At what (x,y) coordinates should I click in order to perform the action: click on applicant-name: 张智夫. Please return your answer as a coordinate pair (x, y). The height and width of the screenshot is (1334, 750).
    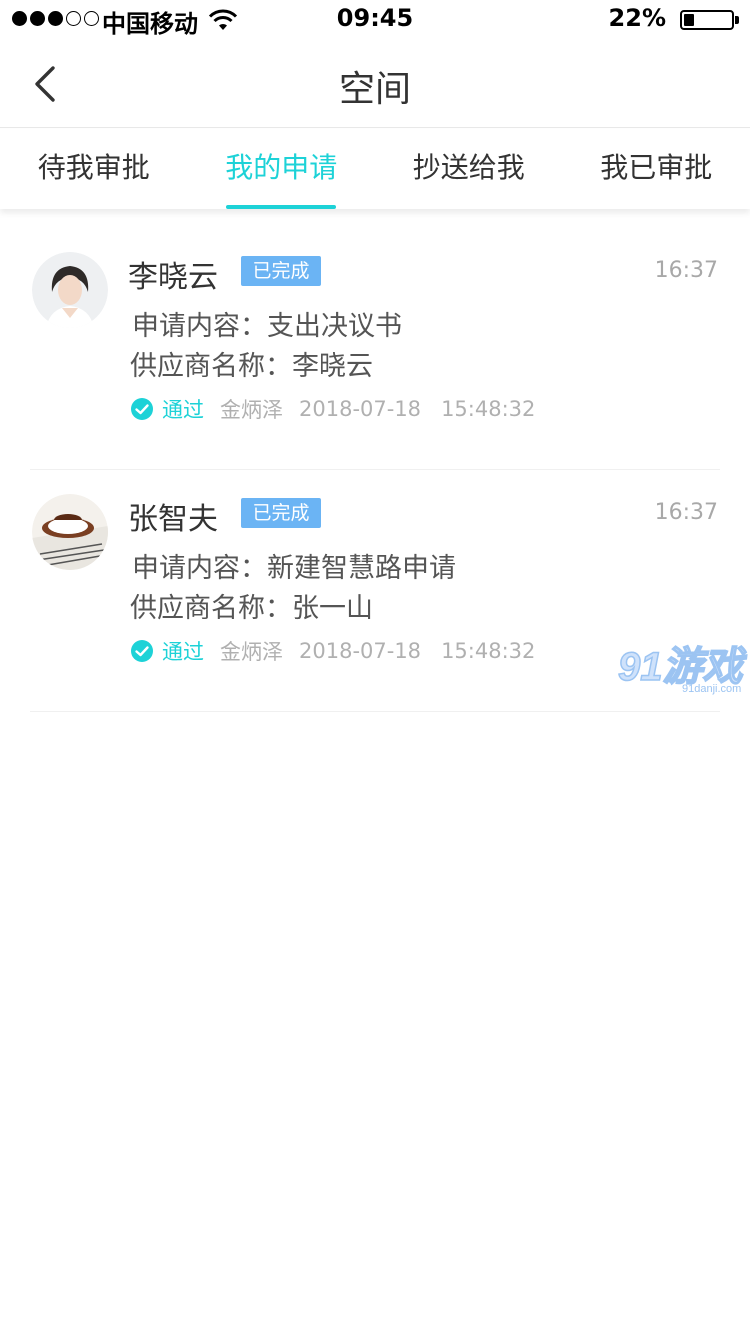
    Looking at the image, I should click on (173, 519).